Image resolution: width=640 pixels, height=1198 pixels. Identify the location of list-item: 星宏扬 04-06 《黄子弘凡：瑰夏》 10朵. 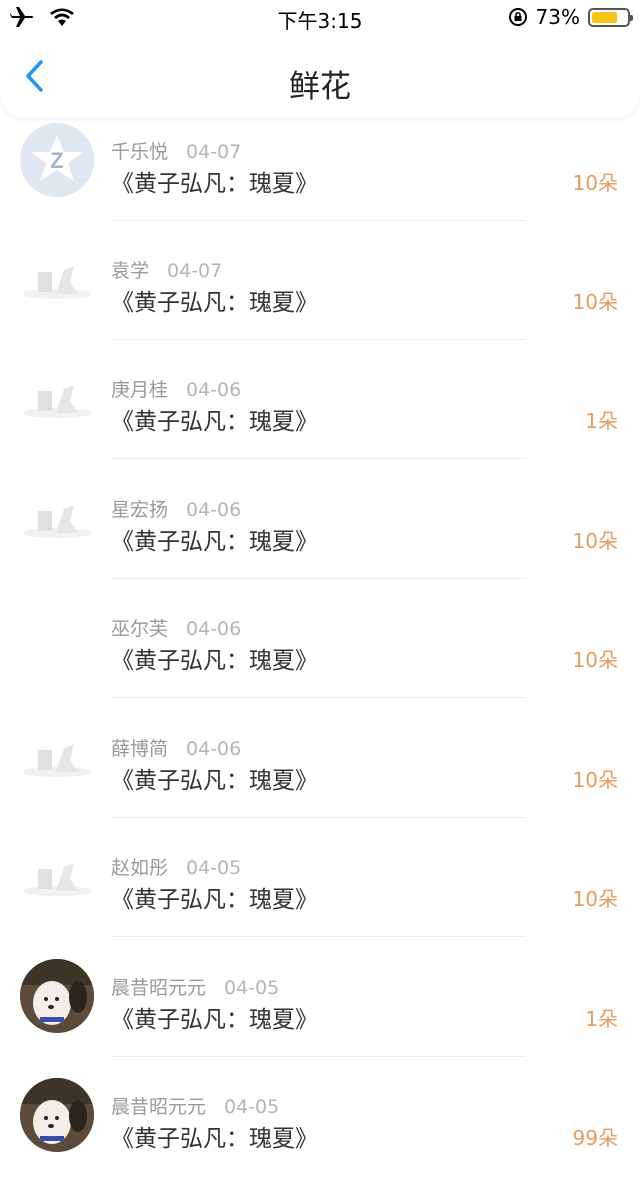
(320, 541).